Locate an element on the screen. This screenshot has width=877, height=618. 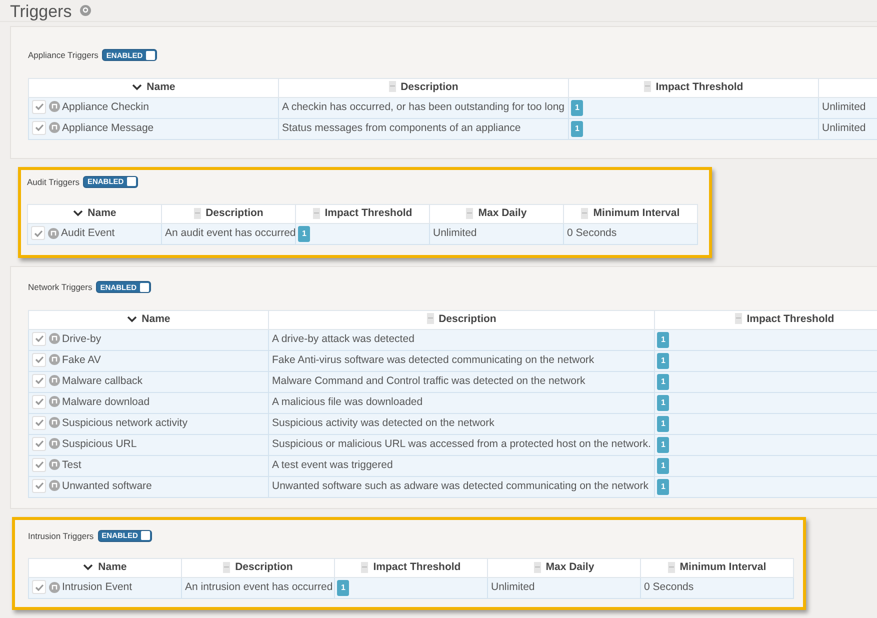
section-title: Network Triggers is located at coordinates (60, 287).